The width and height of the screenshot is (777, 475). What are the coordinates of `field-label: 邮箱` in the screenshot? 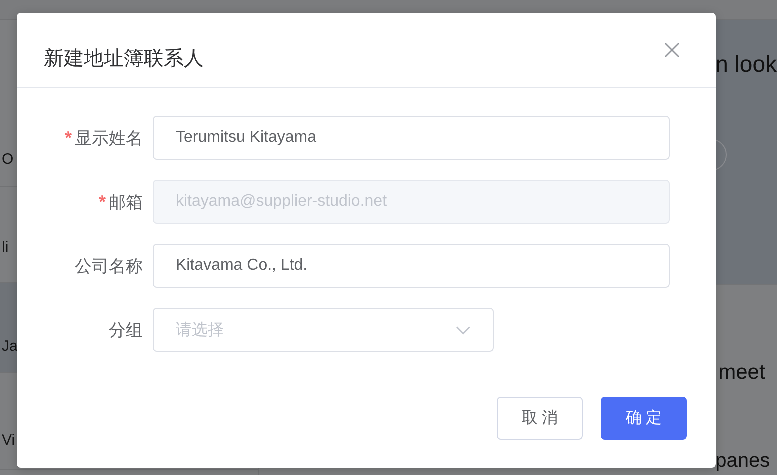 It's located at (126, 203).